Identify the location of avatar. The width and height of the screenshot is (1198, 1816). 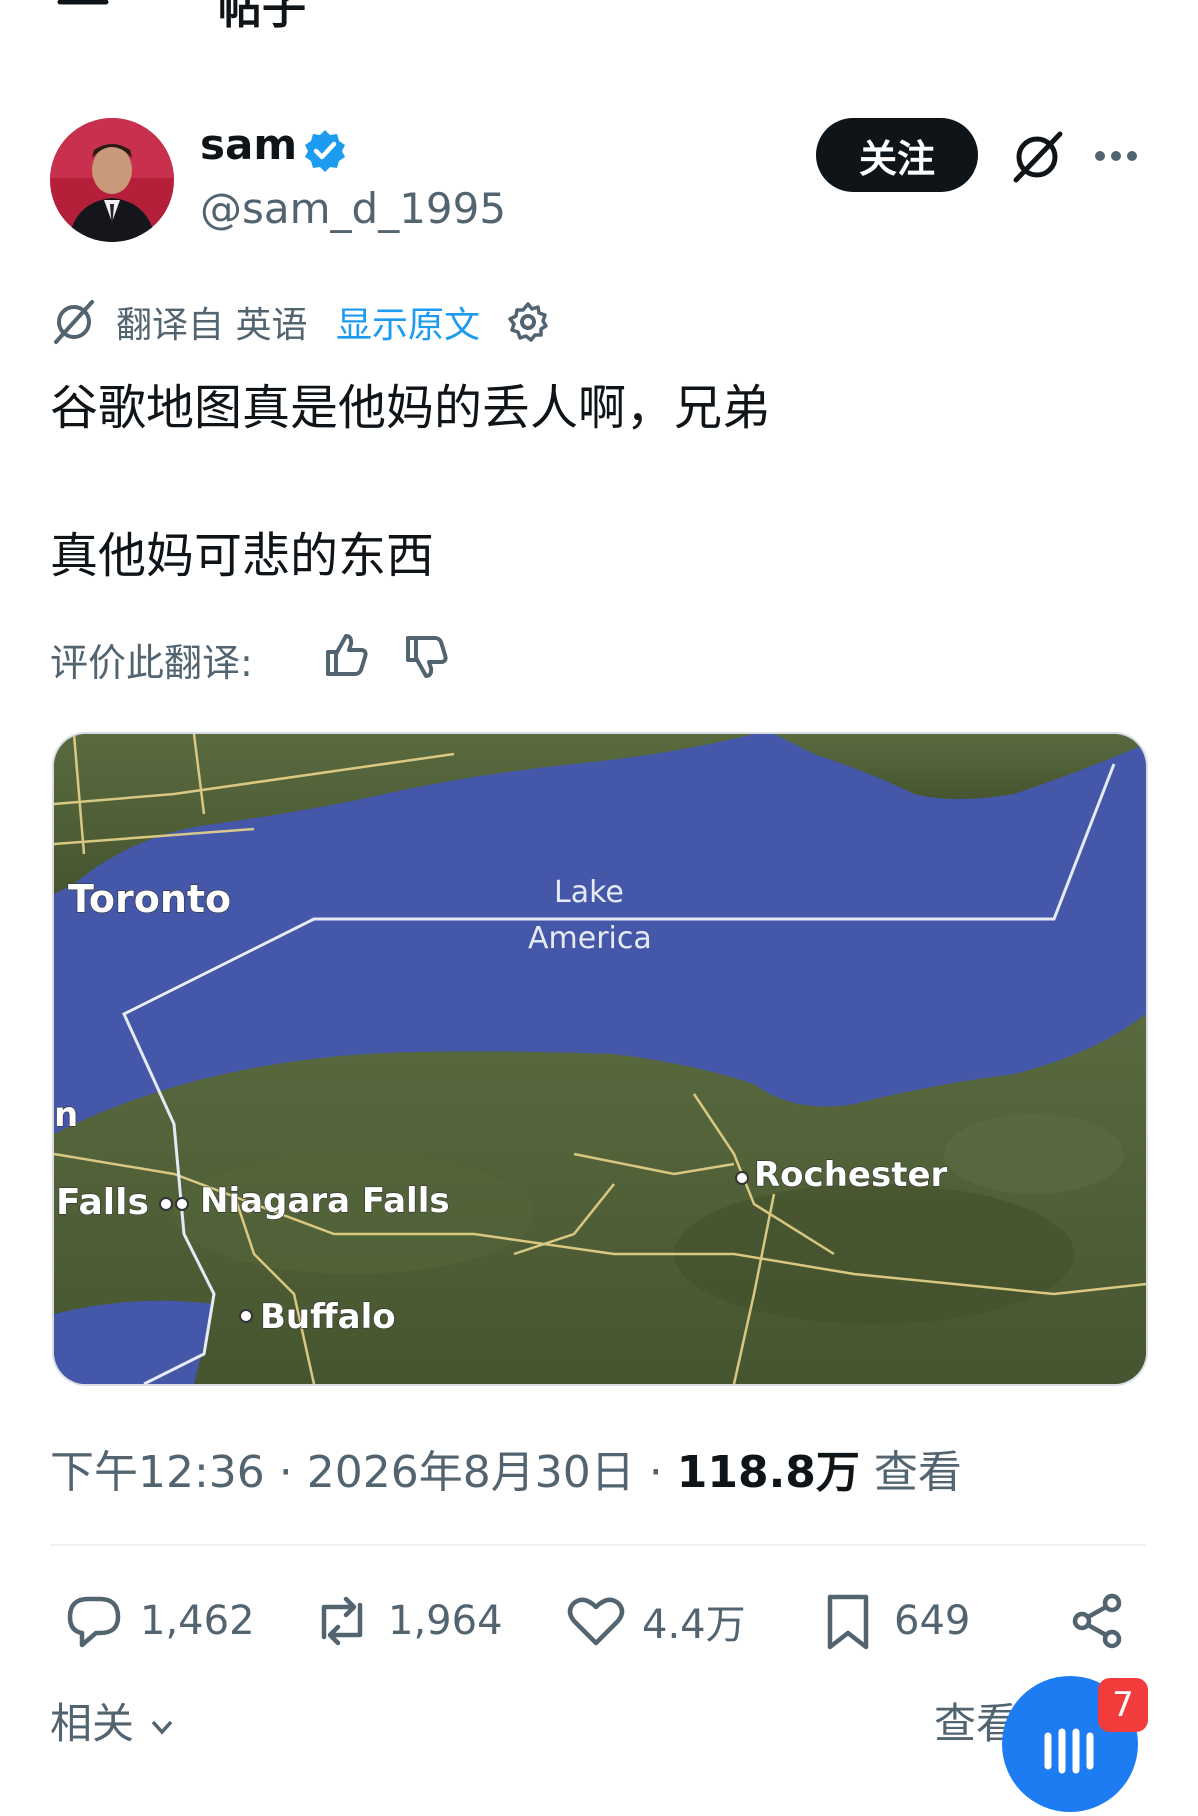
(112, 180).